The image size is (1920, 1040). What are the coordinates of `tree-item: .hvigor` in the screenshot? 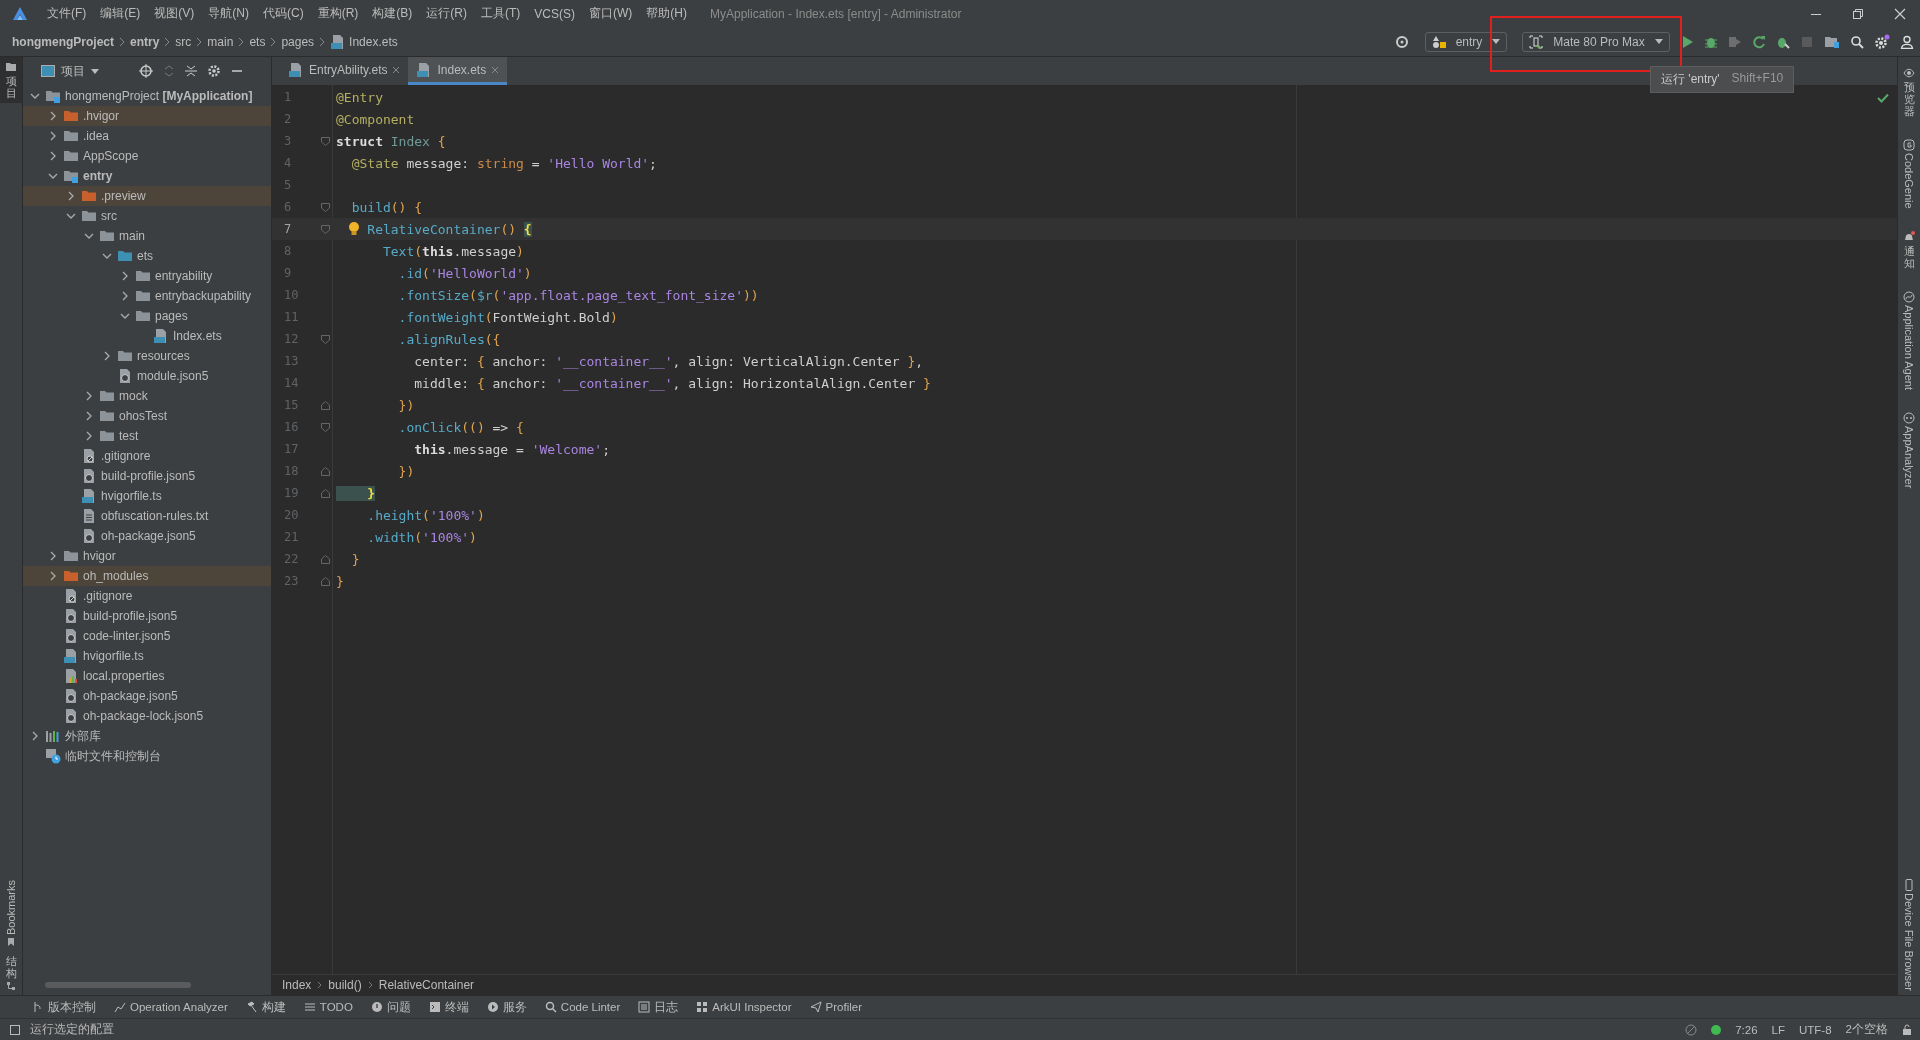 It's located at (147, 116).